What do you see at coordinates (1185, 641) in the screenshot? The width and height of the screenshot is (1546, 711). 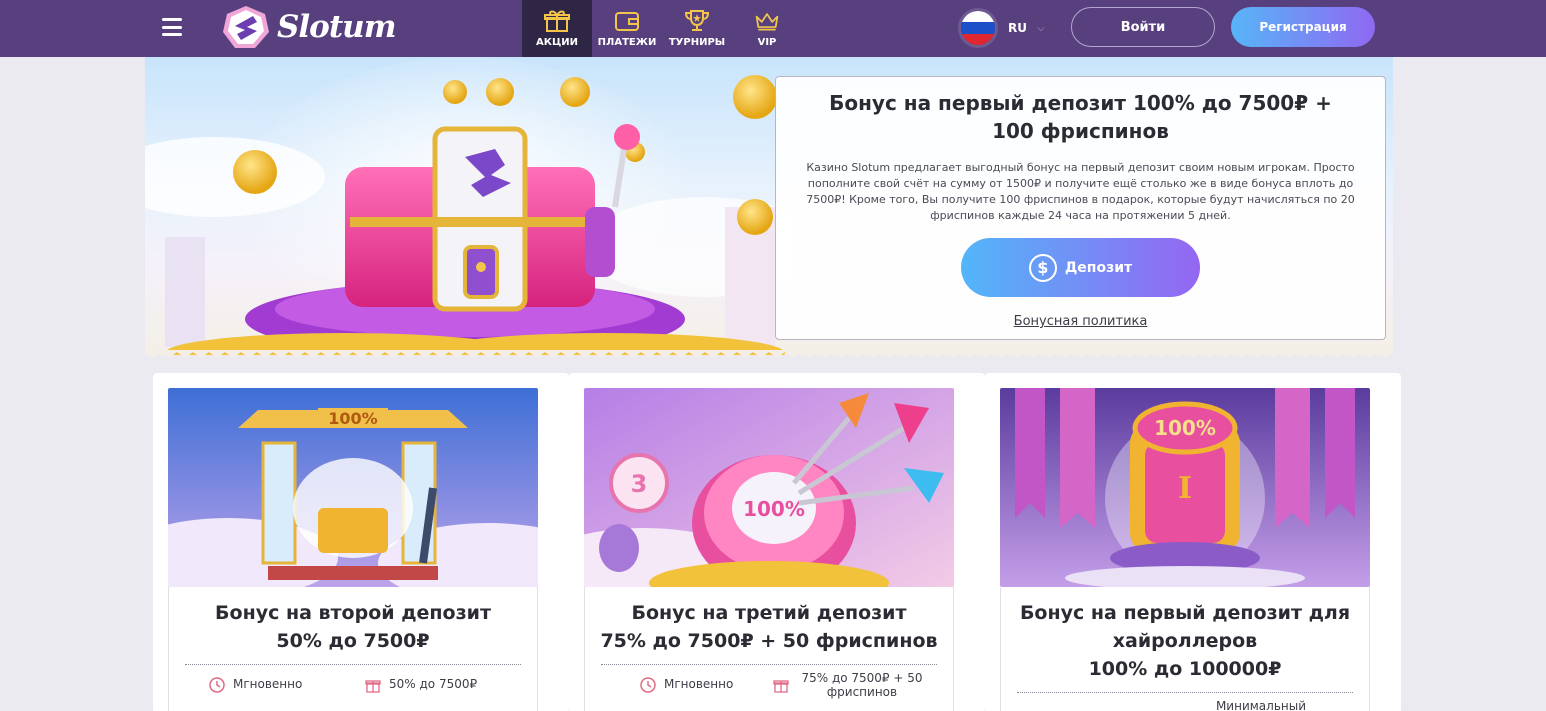 I see `card-title-line: хайроллеров` at bounding box center [1185, 641].